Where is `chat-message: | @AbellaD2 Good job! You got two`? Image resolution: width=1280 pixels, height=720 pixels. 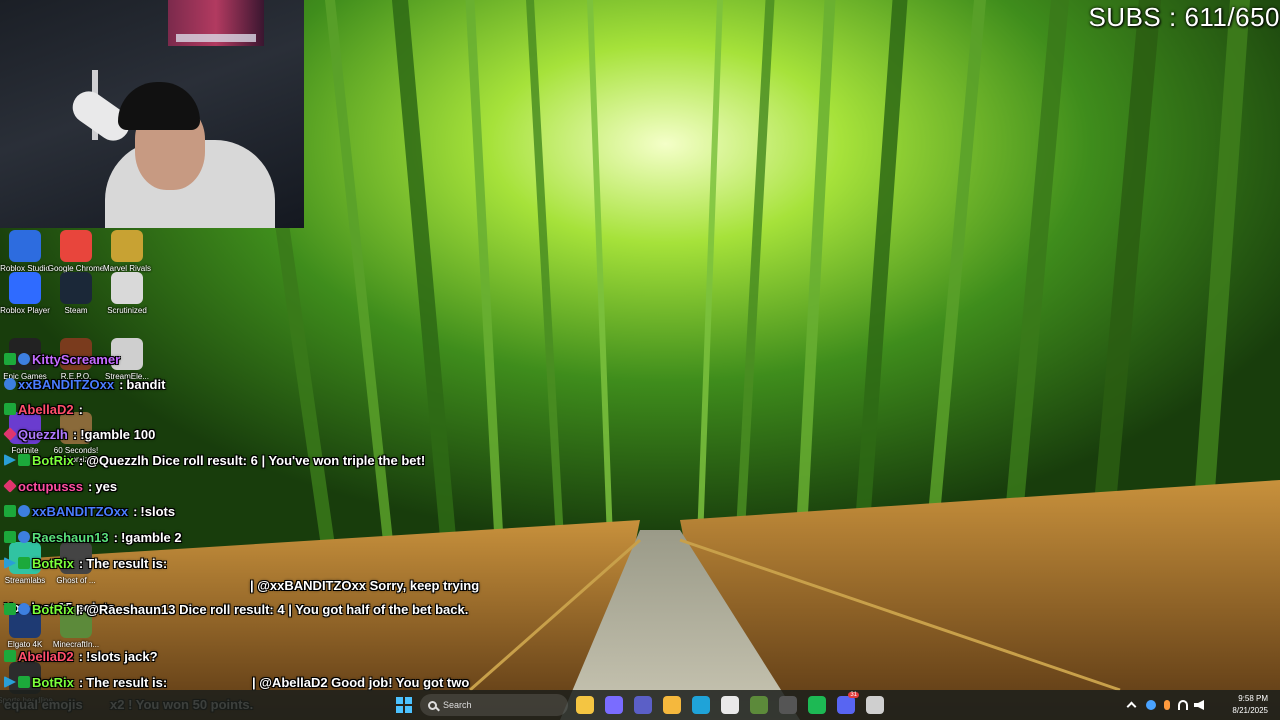
chat-message: | @AbellaD2 Good job! You got two is located at coordinates (360, 682).